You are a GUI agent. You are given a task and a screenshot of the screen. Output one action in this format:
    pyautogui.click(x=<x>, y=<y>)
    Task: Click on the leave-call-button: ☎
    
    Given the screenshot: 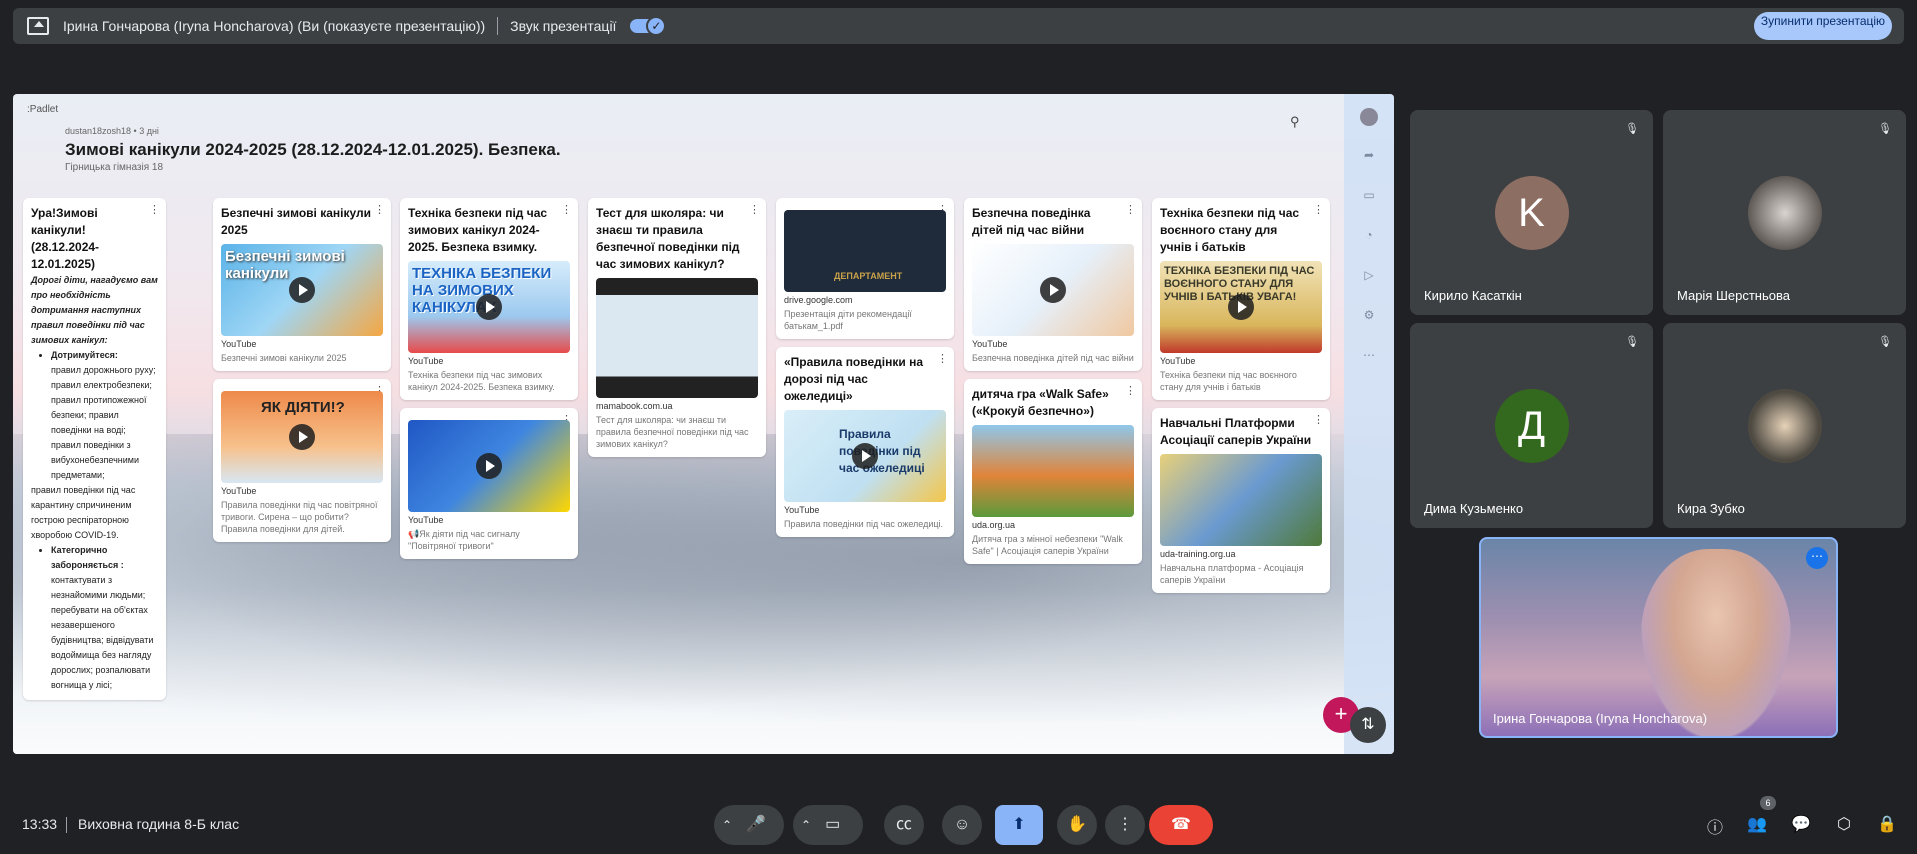 What is the action you would take?
    pyautogui.click(x=1181, y=825)
    